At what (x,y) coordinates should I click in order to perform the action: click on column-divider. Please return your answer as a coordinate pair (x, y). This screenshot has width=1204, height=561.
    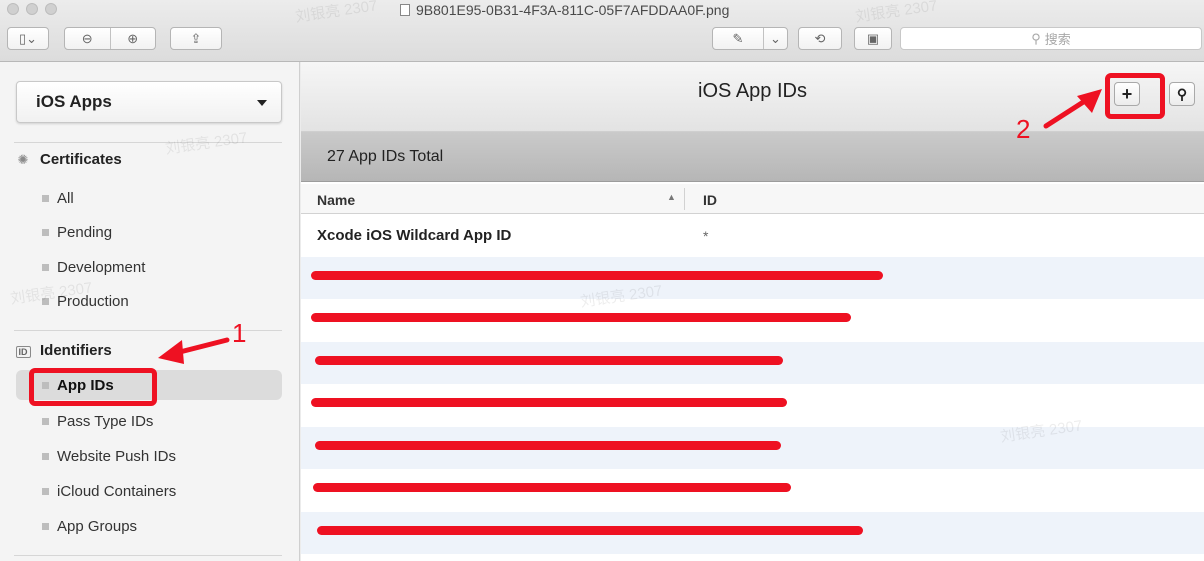
    Looking at the image, I should click on (684, 199).